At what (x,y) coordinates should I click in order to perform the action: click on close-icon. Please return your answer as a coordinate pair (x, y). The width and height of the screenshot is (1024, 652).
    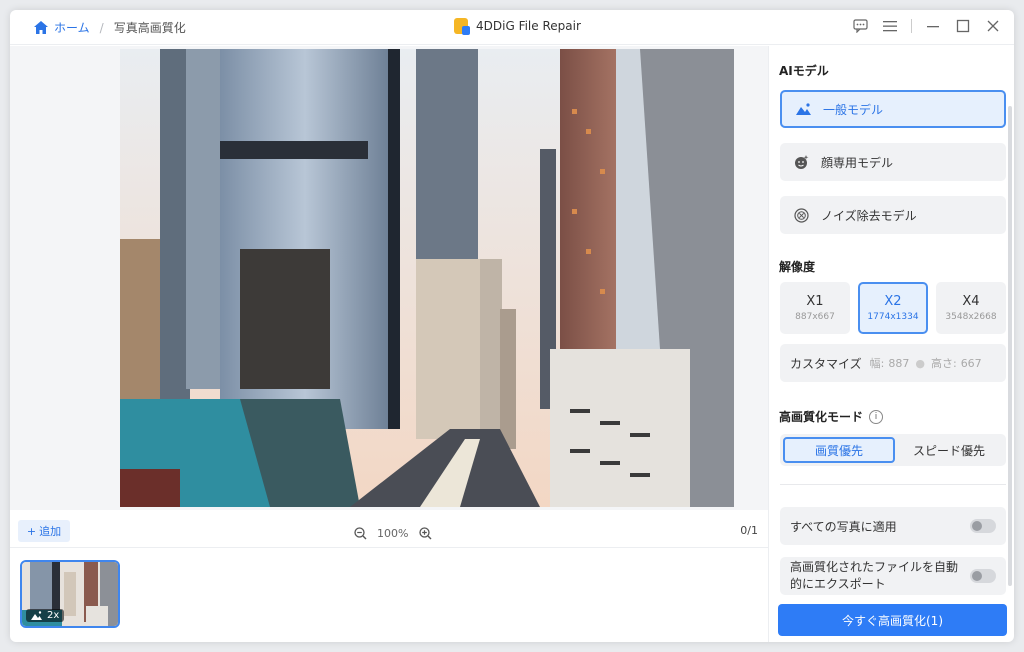
    Looking at the image, I should click on (993, 26).